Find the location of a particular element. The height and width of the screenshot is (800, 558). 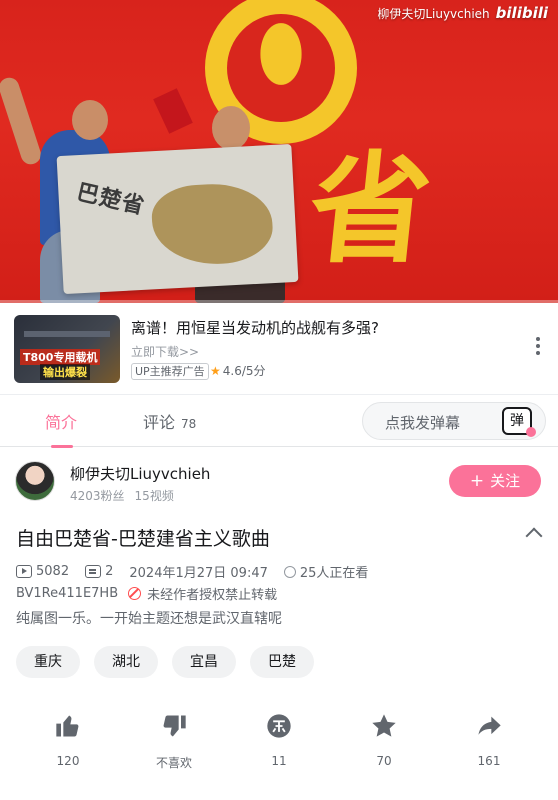

coin-icon is located at coordinates (279, 726).